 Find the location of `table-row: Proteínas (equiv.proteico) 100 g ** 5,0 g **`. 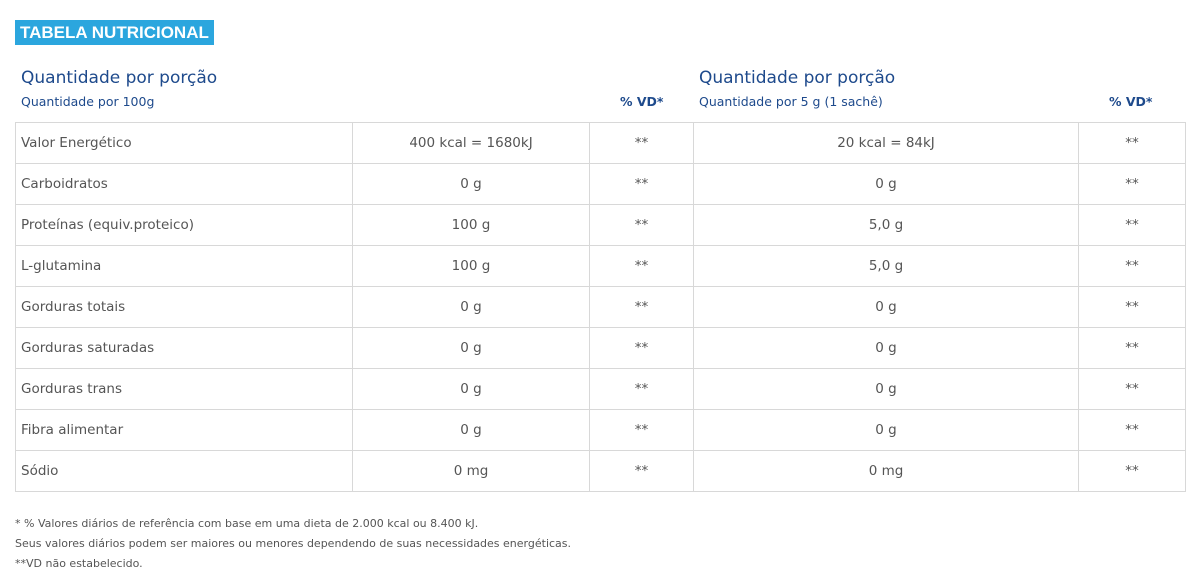

table-row: Proteínas (equiv.proteico) 100 g ** 5,0 g ** is located at coordinates (600, 225).